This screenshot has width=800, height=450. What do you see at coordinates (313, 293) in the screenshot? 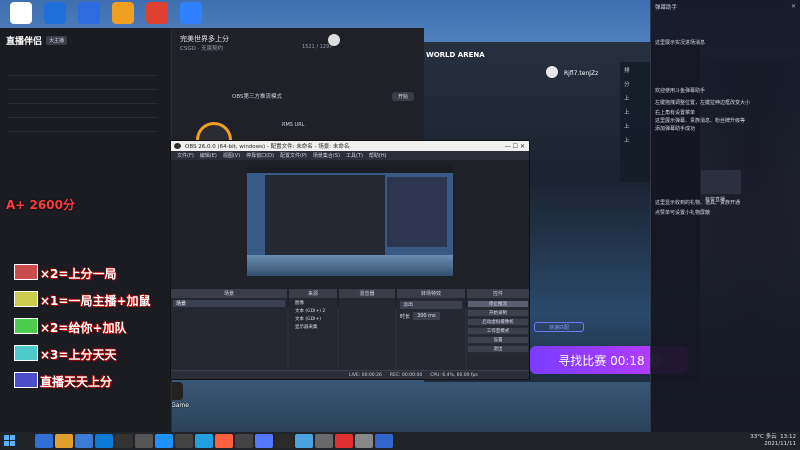
I see `dock-sources-header: 来源` at bounding box center [313, 293].